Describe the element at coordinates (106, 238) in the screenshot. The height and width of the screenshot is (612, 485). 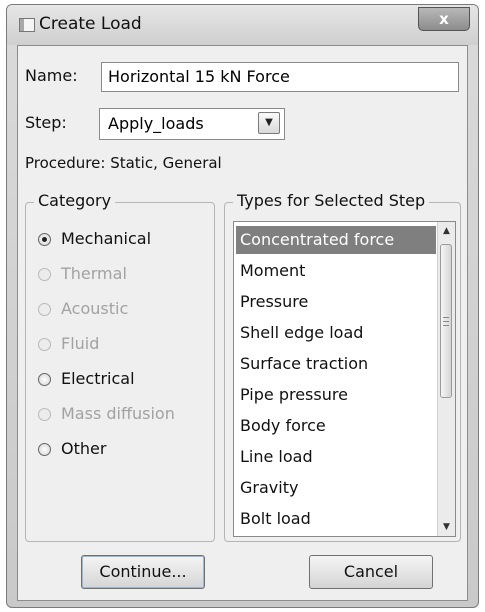
I see `category-option-label: Mechanical` at that location.